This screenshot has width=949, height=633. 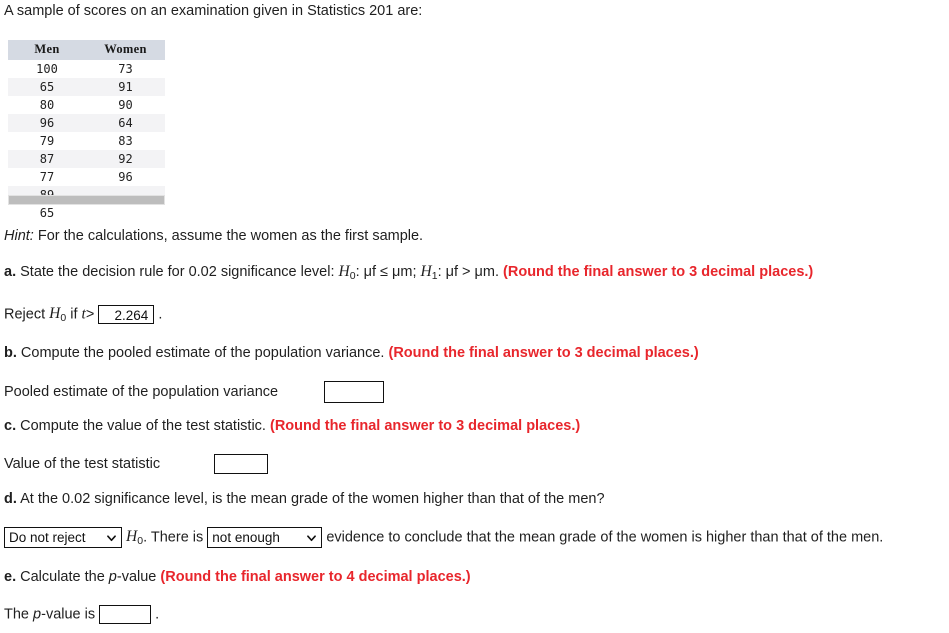 I want to click on table-row: 65, so click(x=86, y=213).